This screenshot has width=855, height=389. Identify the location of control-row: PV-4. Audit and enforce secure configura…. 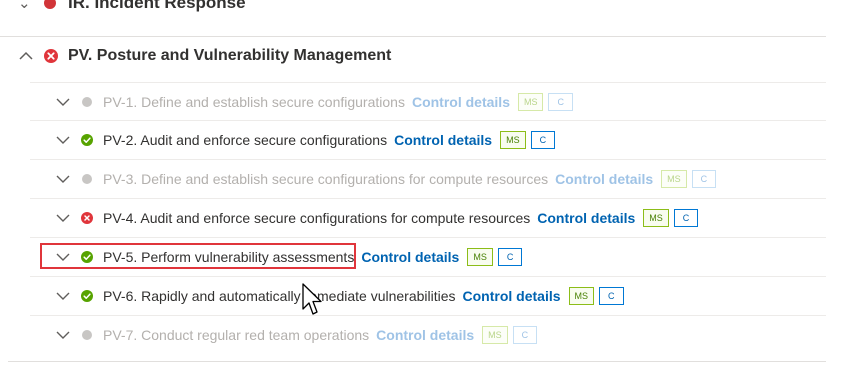
(428, 217).